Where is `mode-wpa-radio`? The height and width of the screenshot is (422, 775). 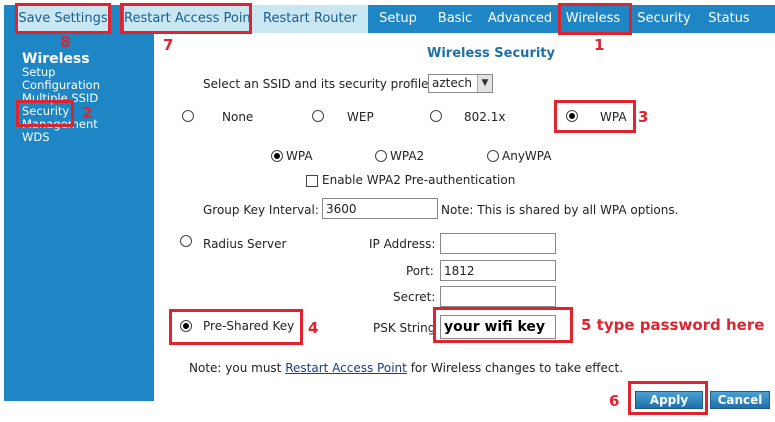 mode-wpa-radio is located at coordinates (277, 156).